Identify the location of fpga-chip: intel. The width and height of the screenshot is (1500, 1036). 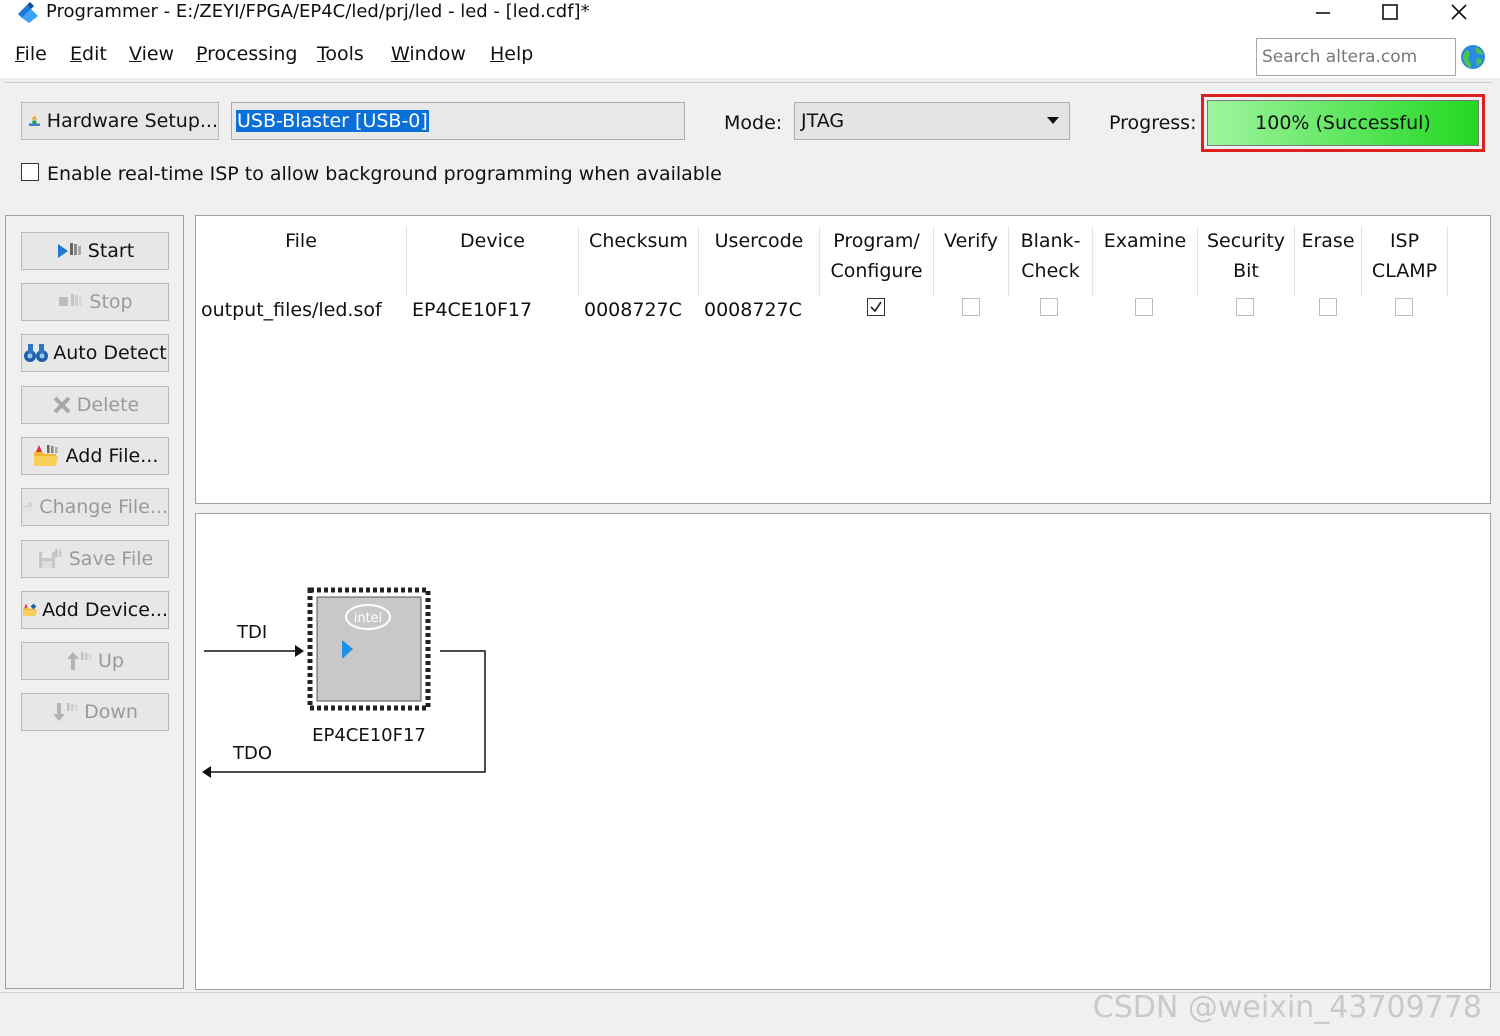
(369, 649).